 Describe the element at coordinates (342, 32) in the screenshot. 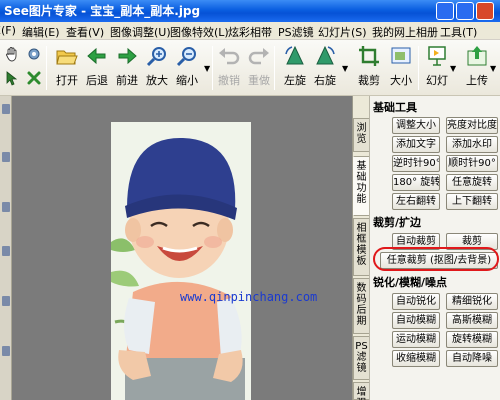

I see `menu-slideshow: 幻灯片(S)` at that location.